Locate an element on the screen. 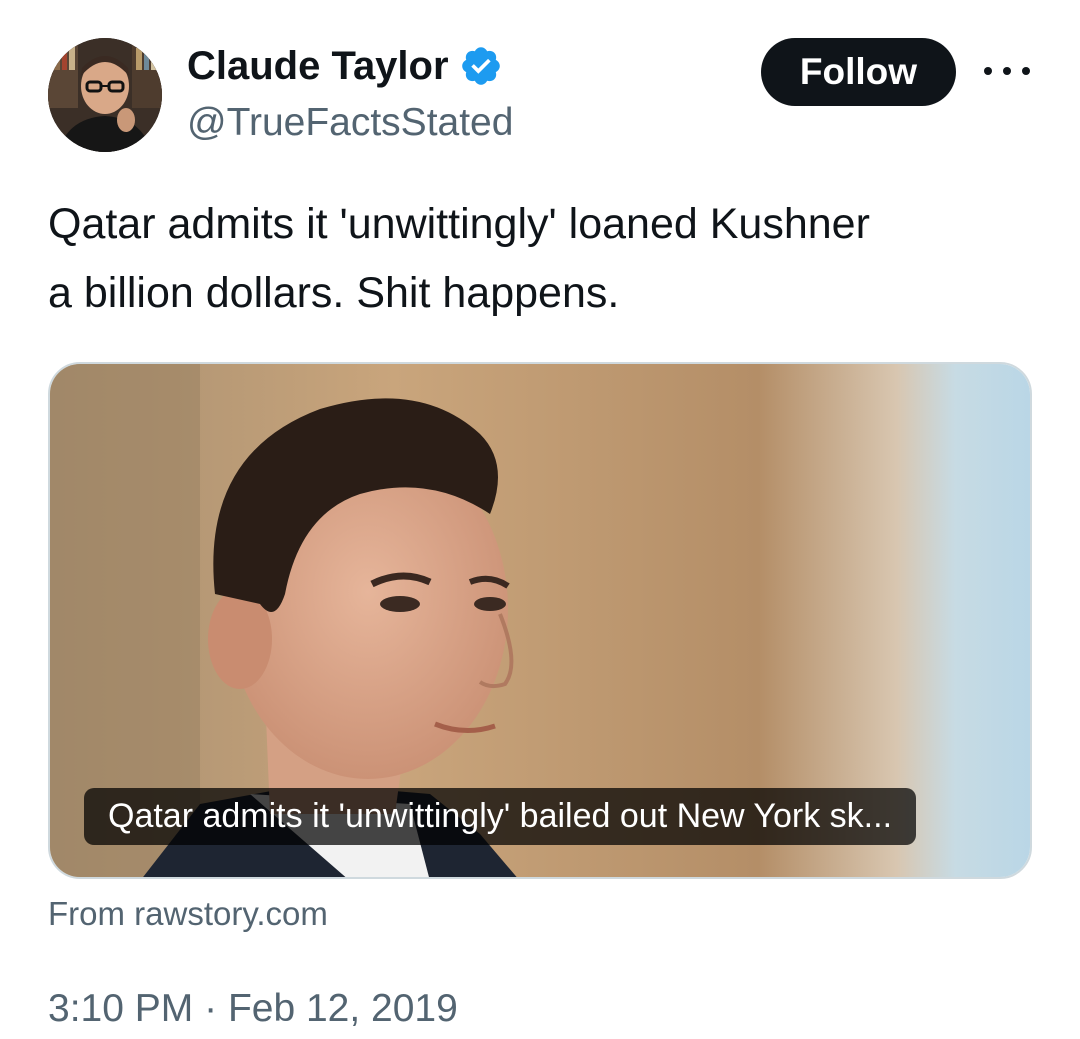 This screenshot has height=1039, width=1080. display-name-text: Claude Taylor is located at coordinates (318, 66).